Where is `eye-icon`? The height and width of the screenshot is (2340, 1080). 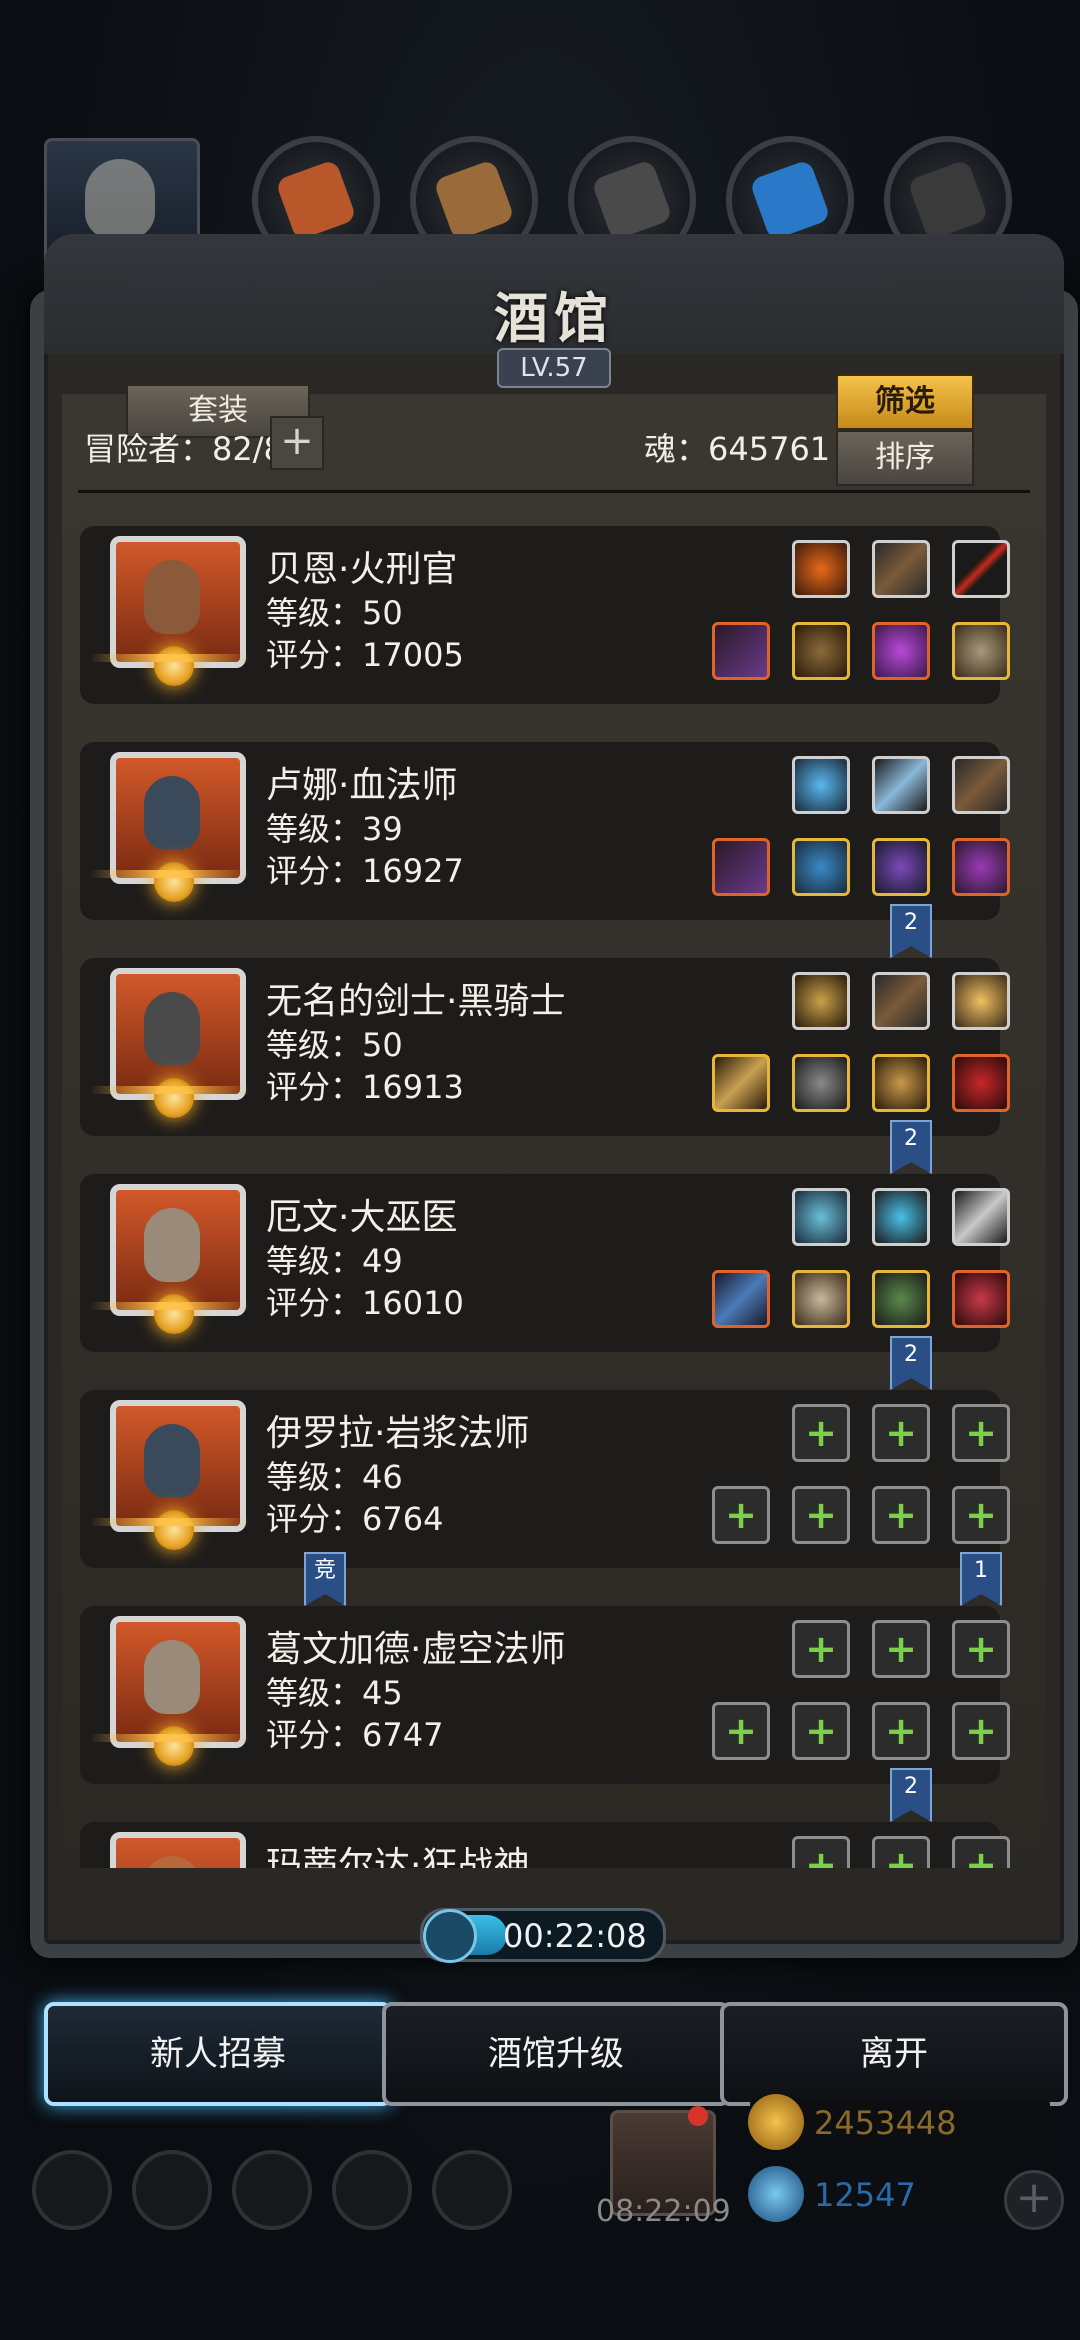
eye-icon is located at coordinates (981, 1083).